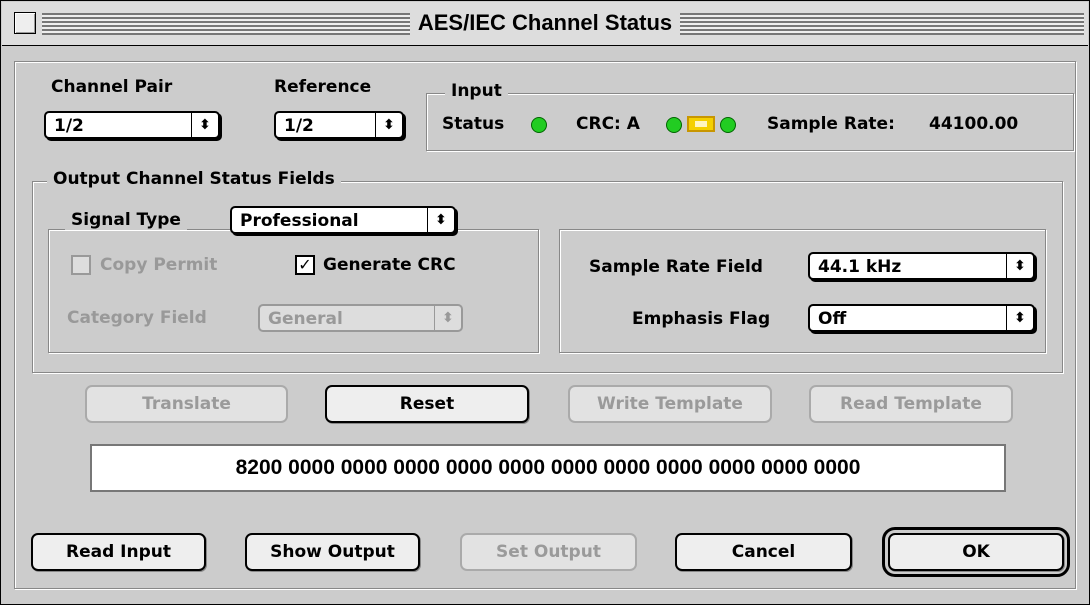 The image size is (1092, 607). I want to click on copy-permit-checkbox, so click(81, 265).